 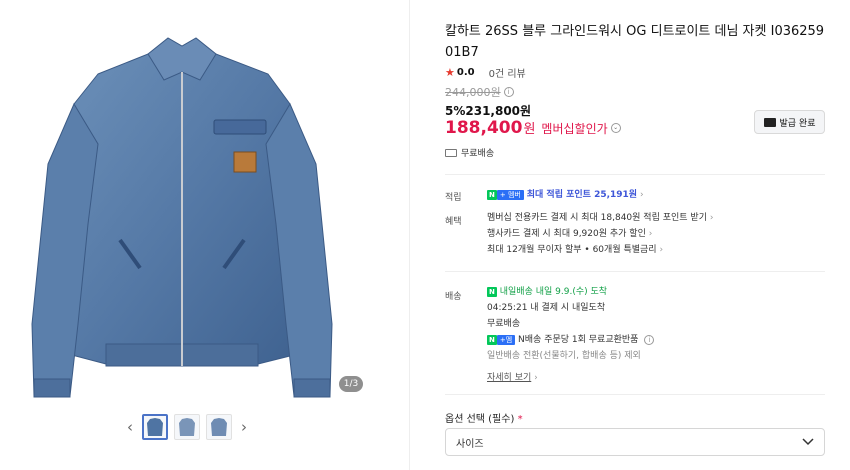 I want to click on delivery-timer-note: 내 결제 시 내일도착, so click(x=568, y=308).